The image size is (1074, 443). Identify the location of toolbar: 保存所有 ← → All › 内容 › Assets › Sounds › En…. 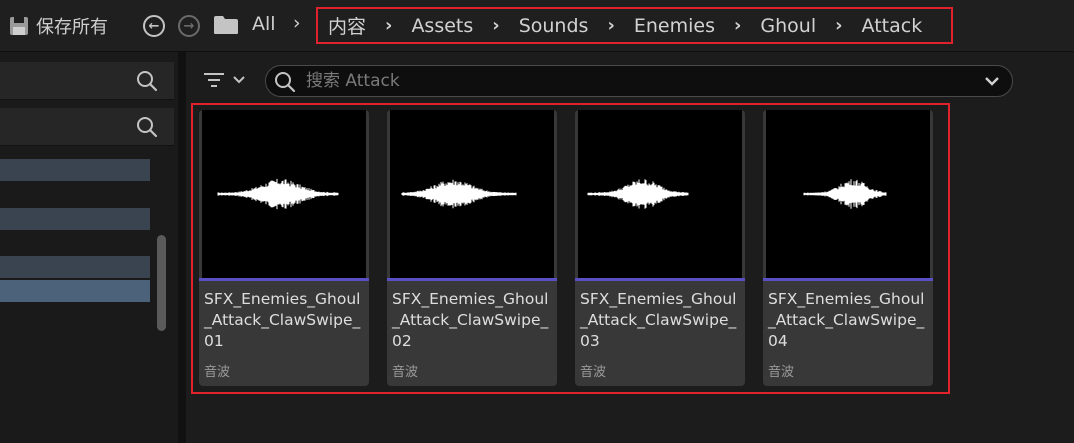
(537, 26).